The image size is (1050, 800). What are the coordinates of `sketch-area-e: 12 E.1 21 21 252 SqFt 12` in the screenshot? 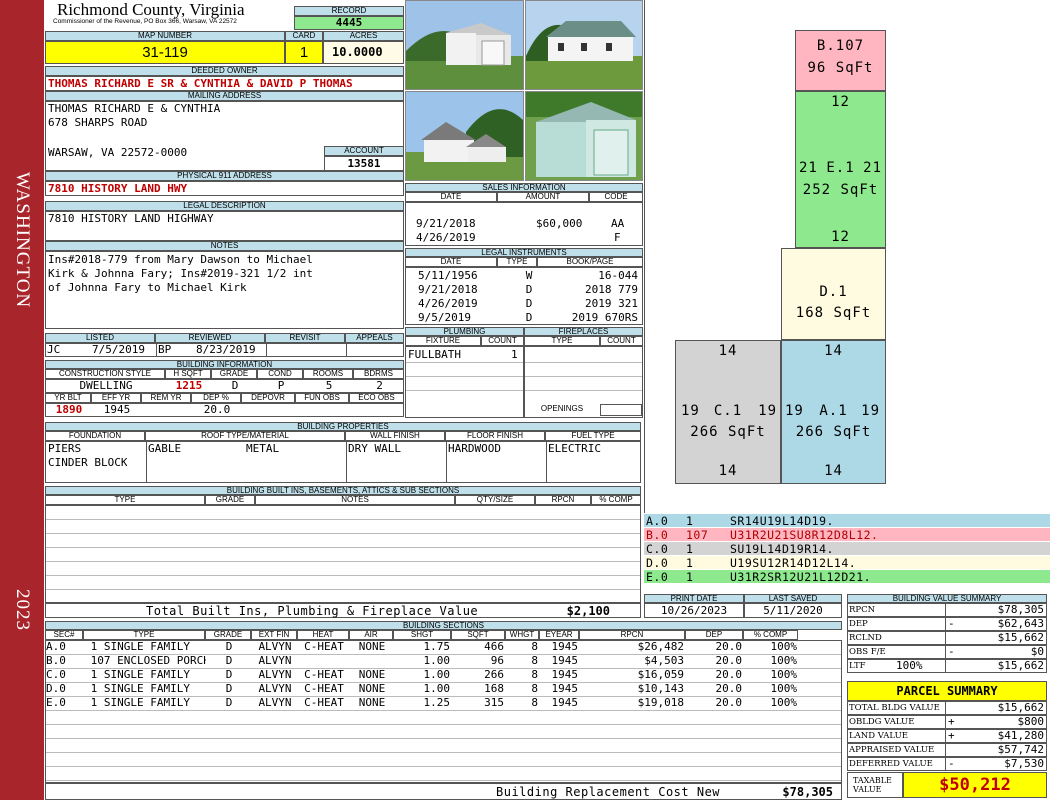 It's located at (840, 169).